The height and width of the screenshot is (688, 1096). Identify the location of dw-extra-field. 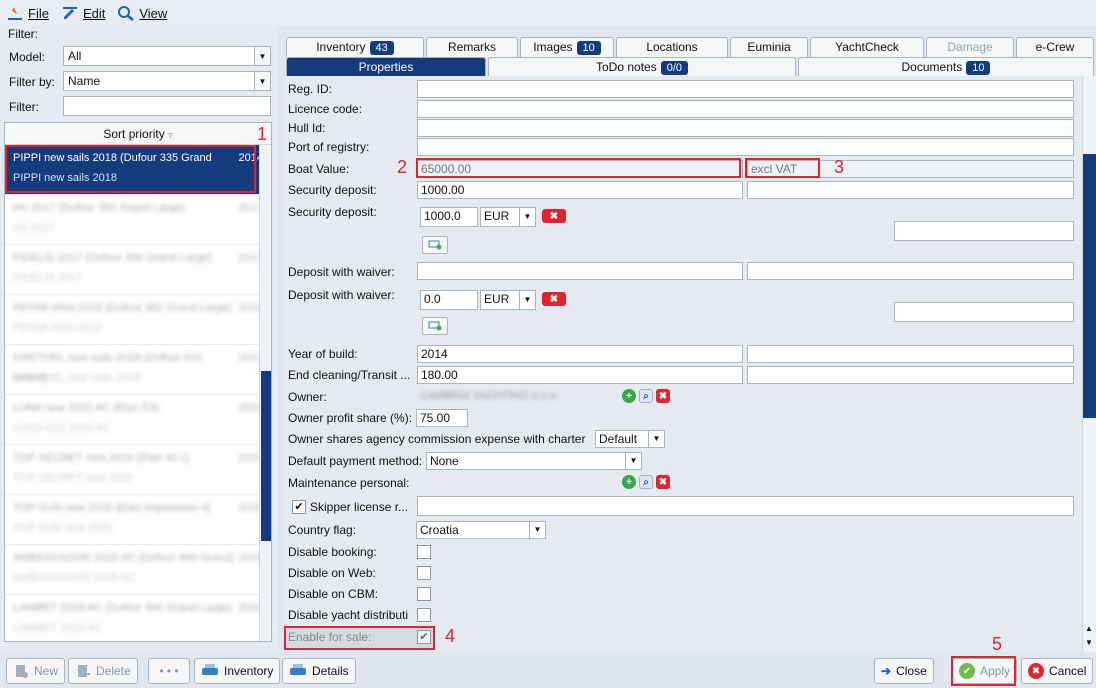
(984, 312).